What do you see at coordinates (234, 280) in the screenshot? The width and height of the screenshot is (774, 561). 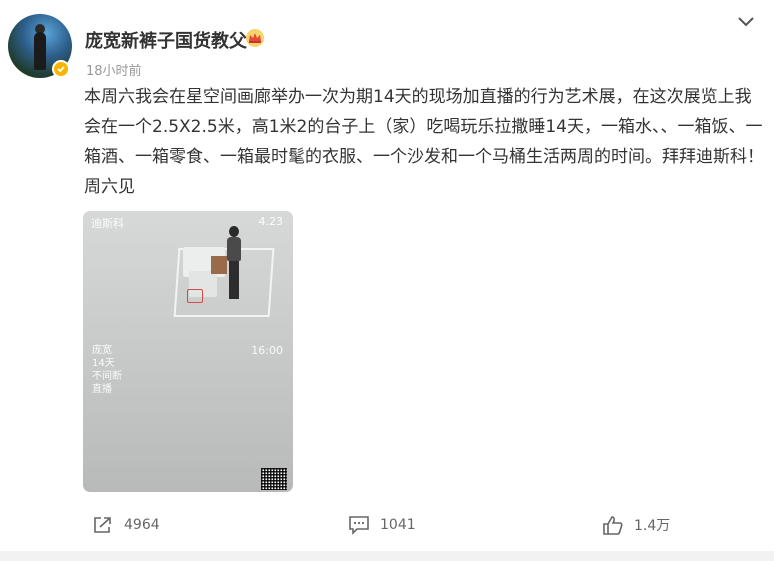 I see `person-legs` at bounding box center [234, 280].